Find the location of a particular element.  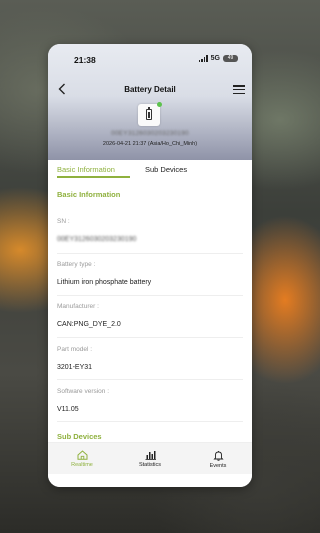

bell-icon is located at coordinates (218, 455).